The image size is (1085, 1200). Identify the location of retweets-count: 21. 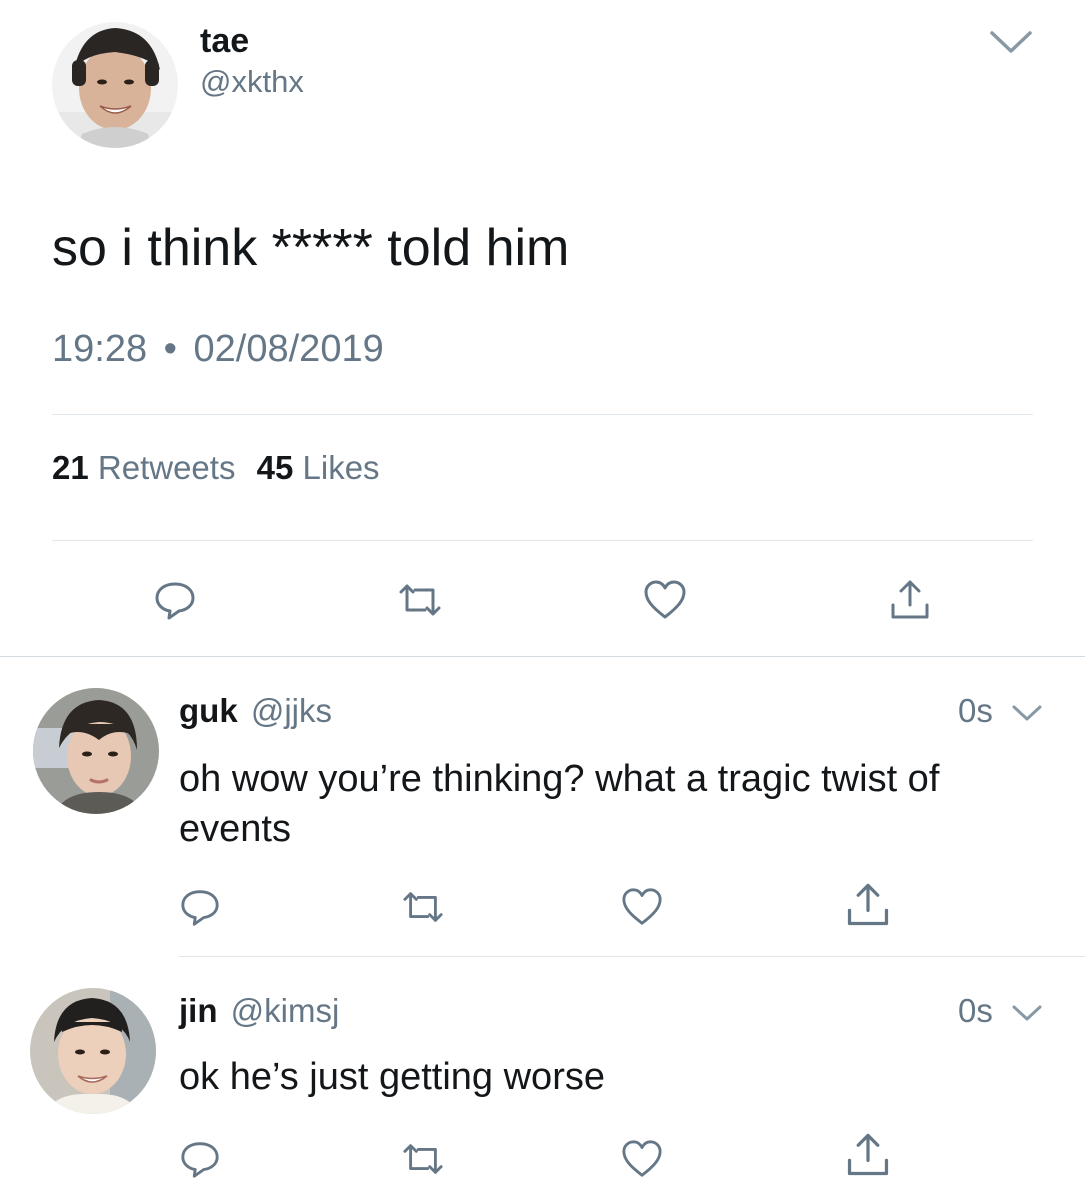
(70, 467).